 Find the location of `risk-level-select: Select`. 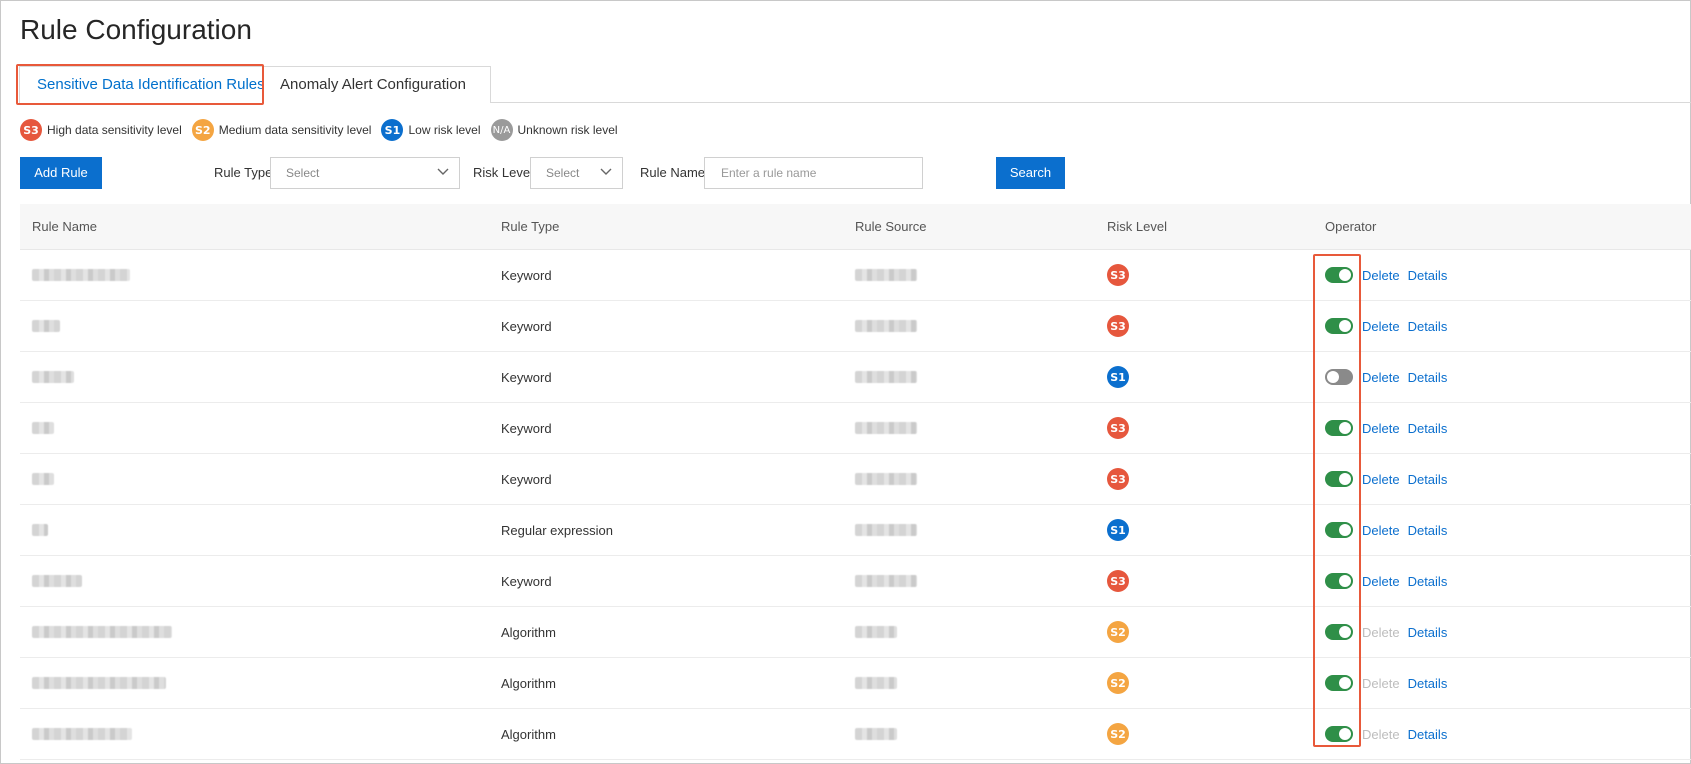

risk-level-select: Select is located at coordinates (576, 173).